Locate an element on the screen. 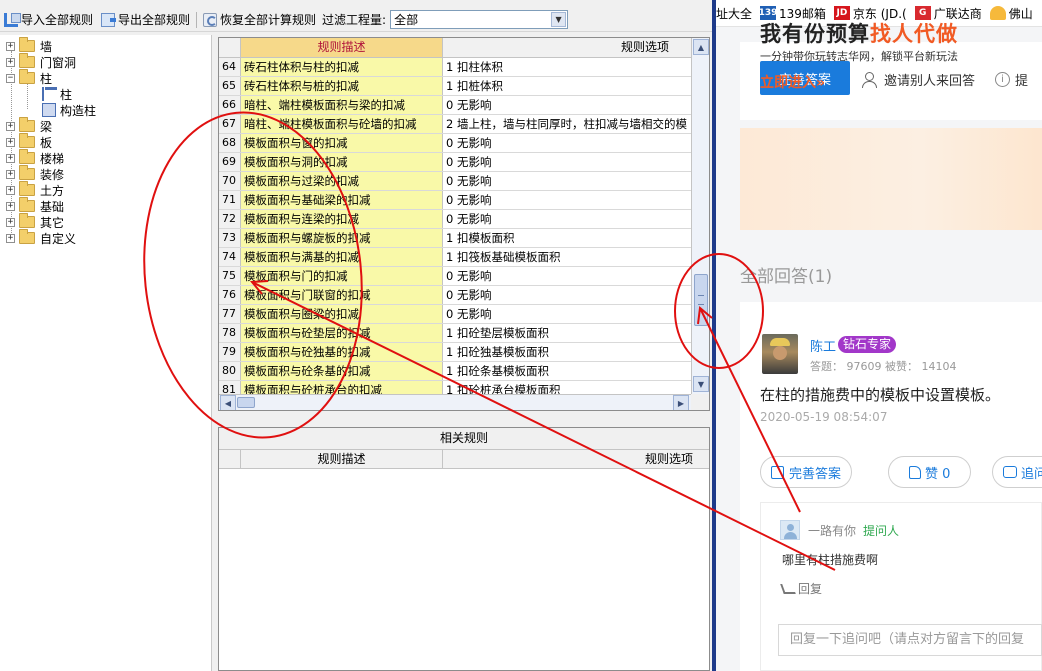  grid-header-desc: 规则描述 is located at coordinates (342, 47).